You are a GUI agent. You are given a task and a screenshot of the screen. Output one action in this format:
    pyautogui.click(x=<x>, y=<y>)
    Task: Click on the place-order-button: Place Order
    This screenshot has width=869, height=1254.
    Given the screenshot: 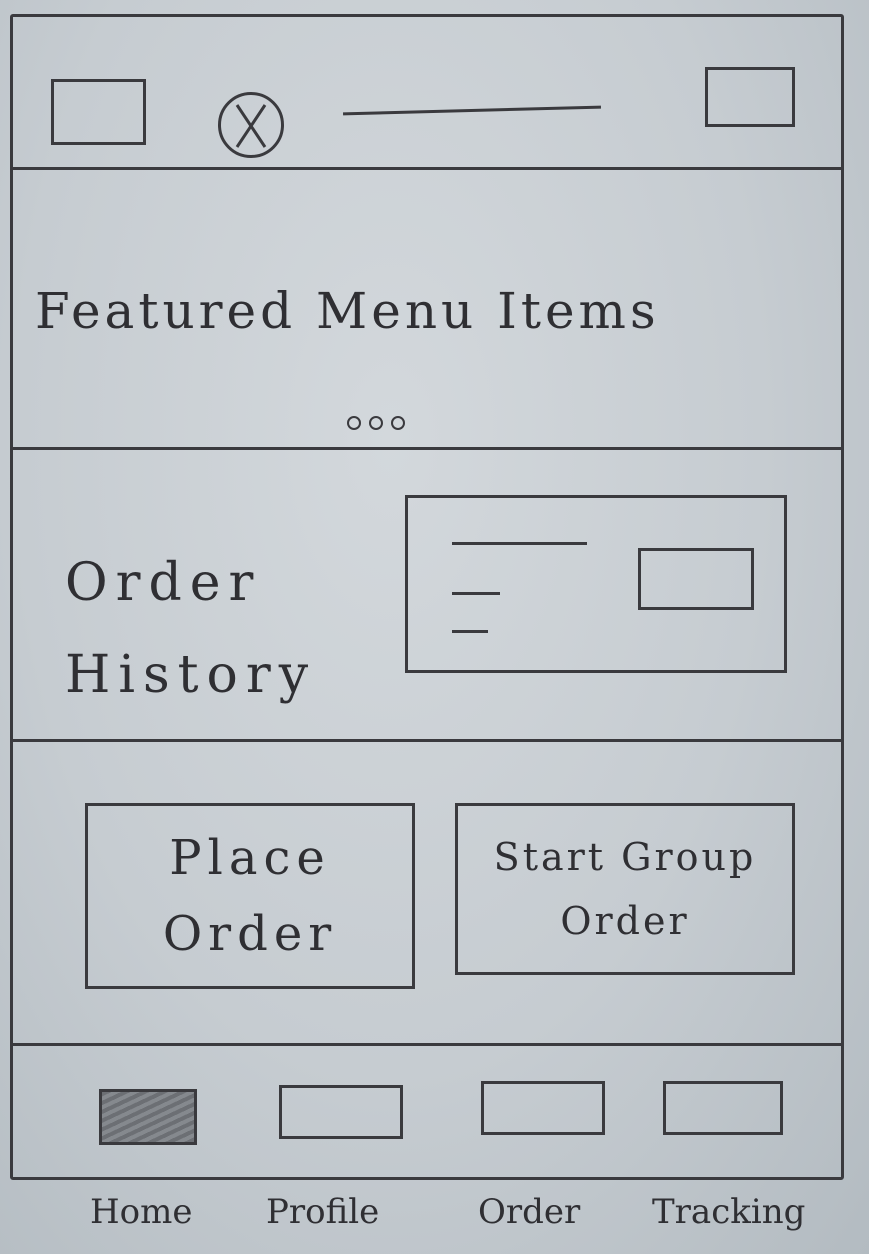 What is the action you would take?
    pyautogui.click(x=250, y=896)
    